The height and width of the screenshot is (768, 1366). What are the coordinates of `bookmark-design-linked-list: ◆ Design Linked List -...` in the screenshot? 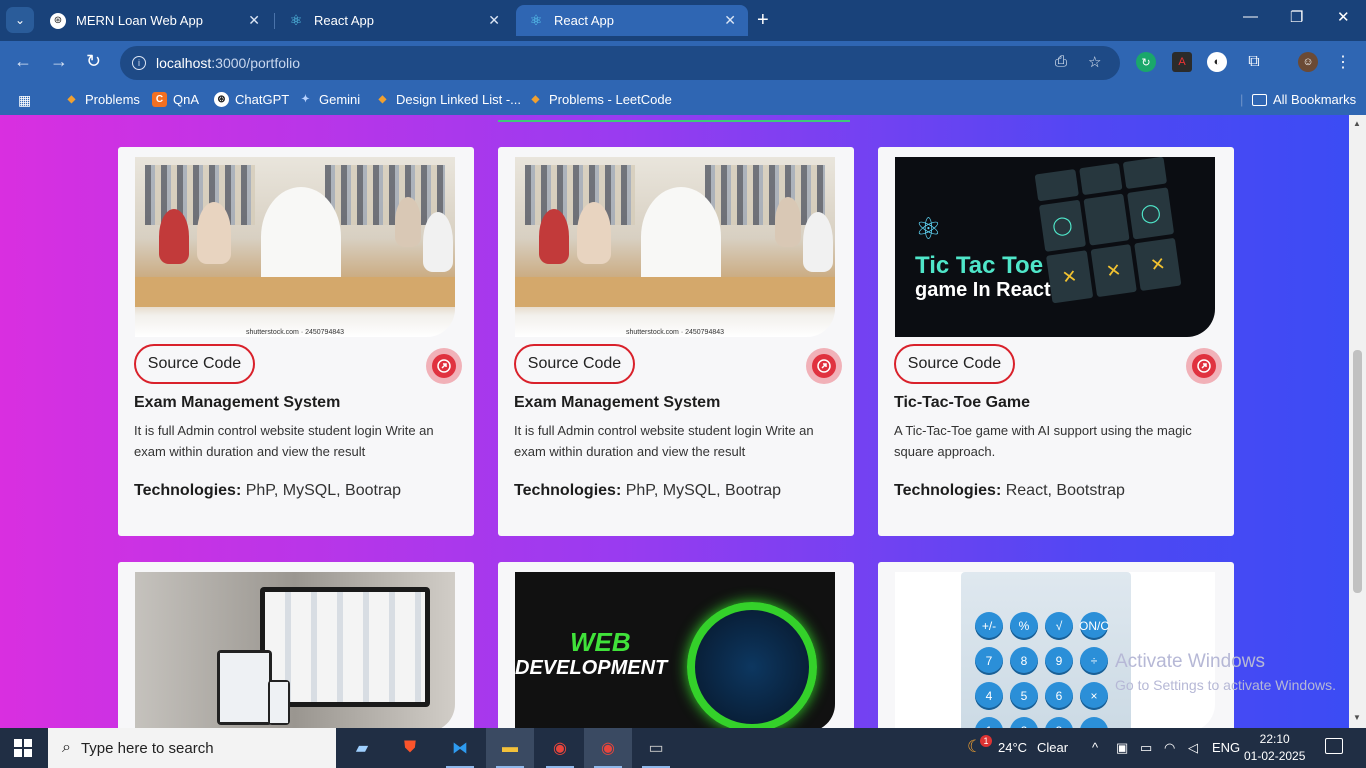 It's located at (448, 99).